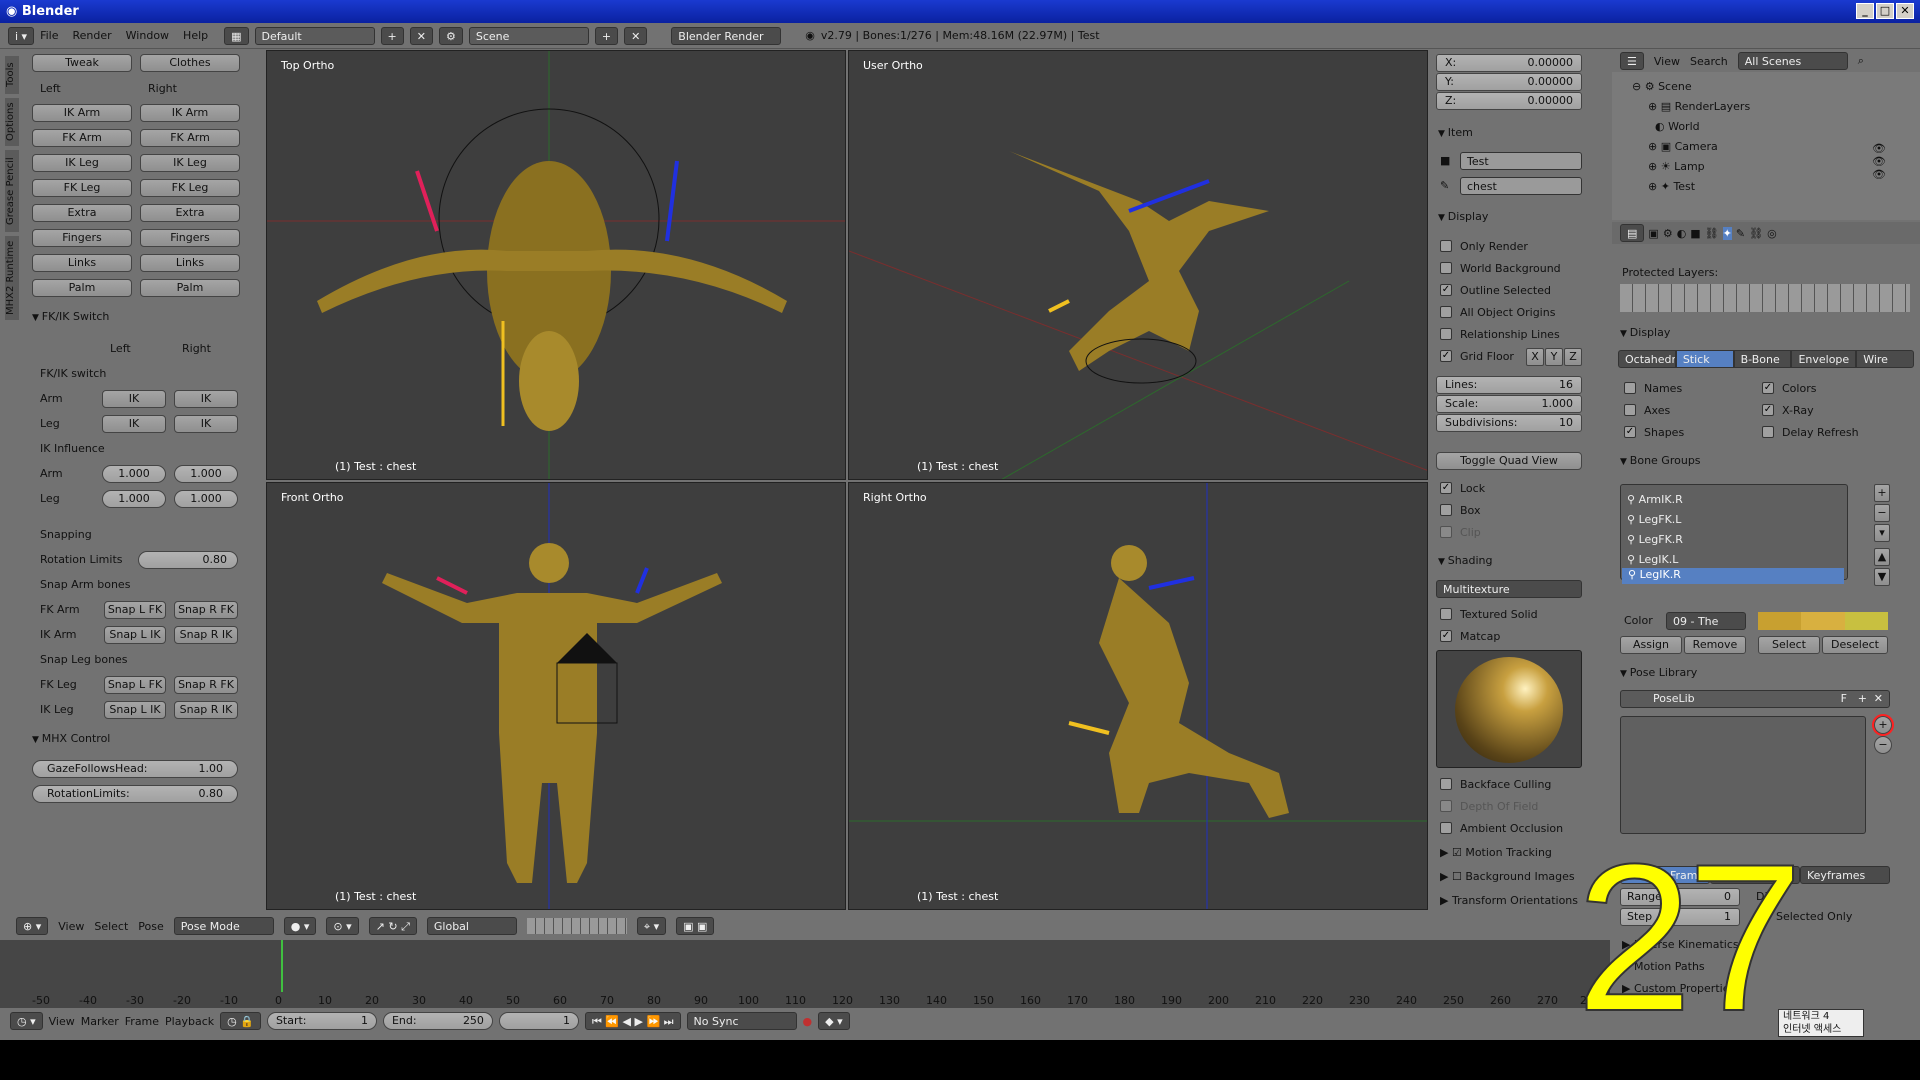  What do you see at coordinates (1509, 101) in the screenshot?
I see `location-z-field: Z: 0.00000` at bounding box center [1509, 101].